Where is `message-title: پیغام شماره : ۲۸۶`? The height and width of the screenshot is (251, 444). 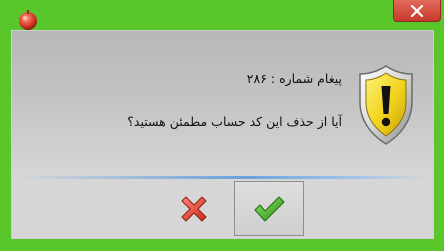
message-title: پیغام شماره : ۲۸۶ is located at coordinates (294, 78).